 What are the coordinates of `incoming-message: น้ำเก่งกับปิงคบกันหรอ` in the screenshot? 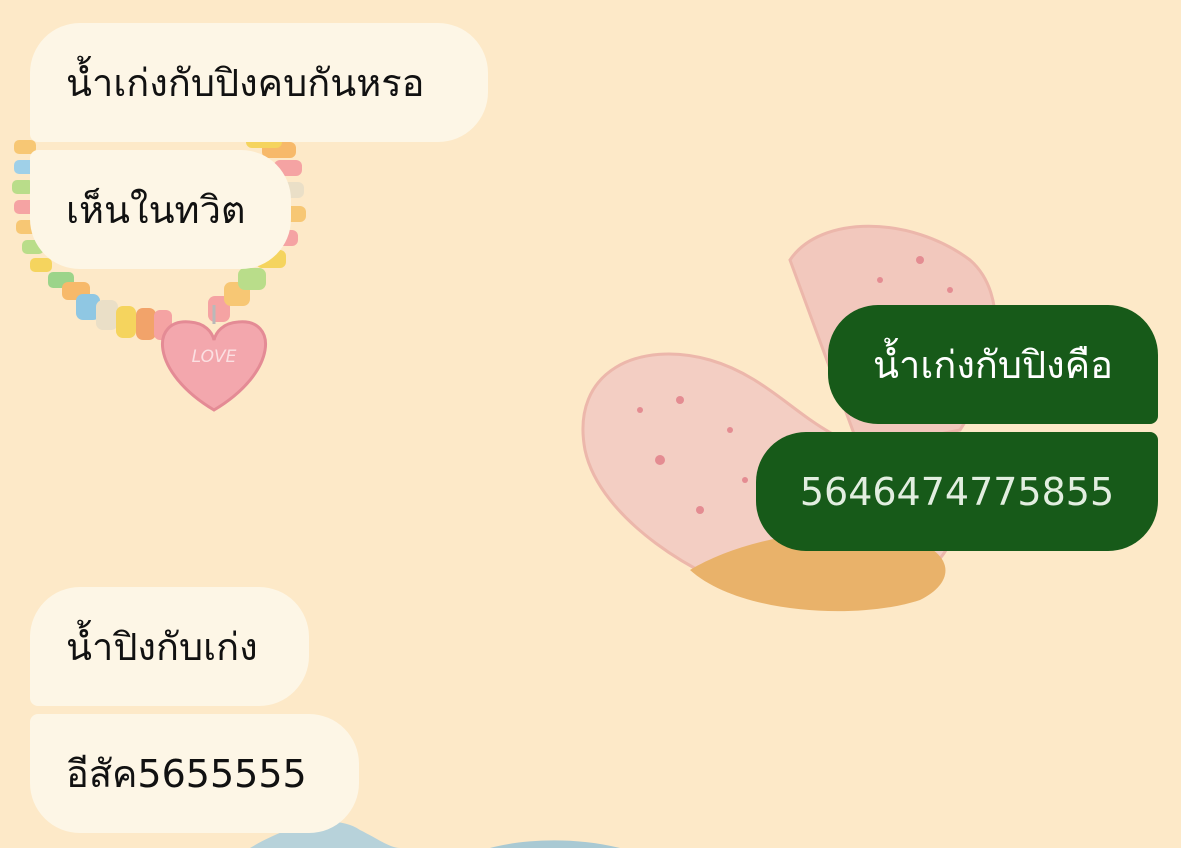 It's located at (259, 82).